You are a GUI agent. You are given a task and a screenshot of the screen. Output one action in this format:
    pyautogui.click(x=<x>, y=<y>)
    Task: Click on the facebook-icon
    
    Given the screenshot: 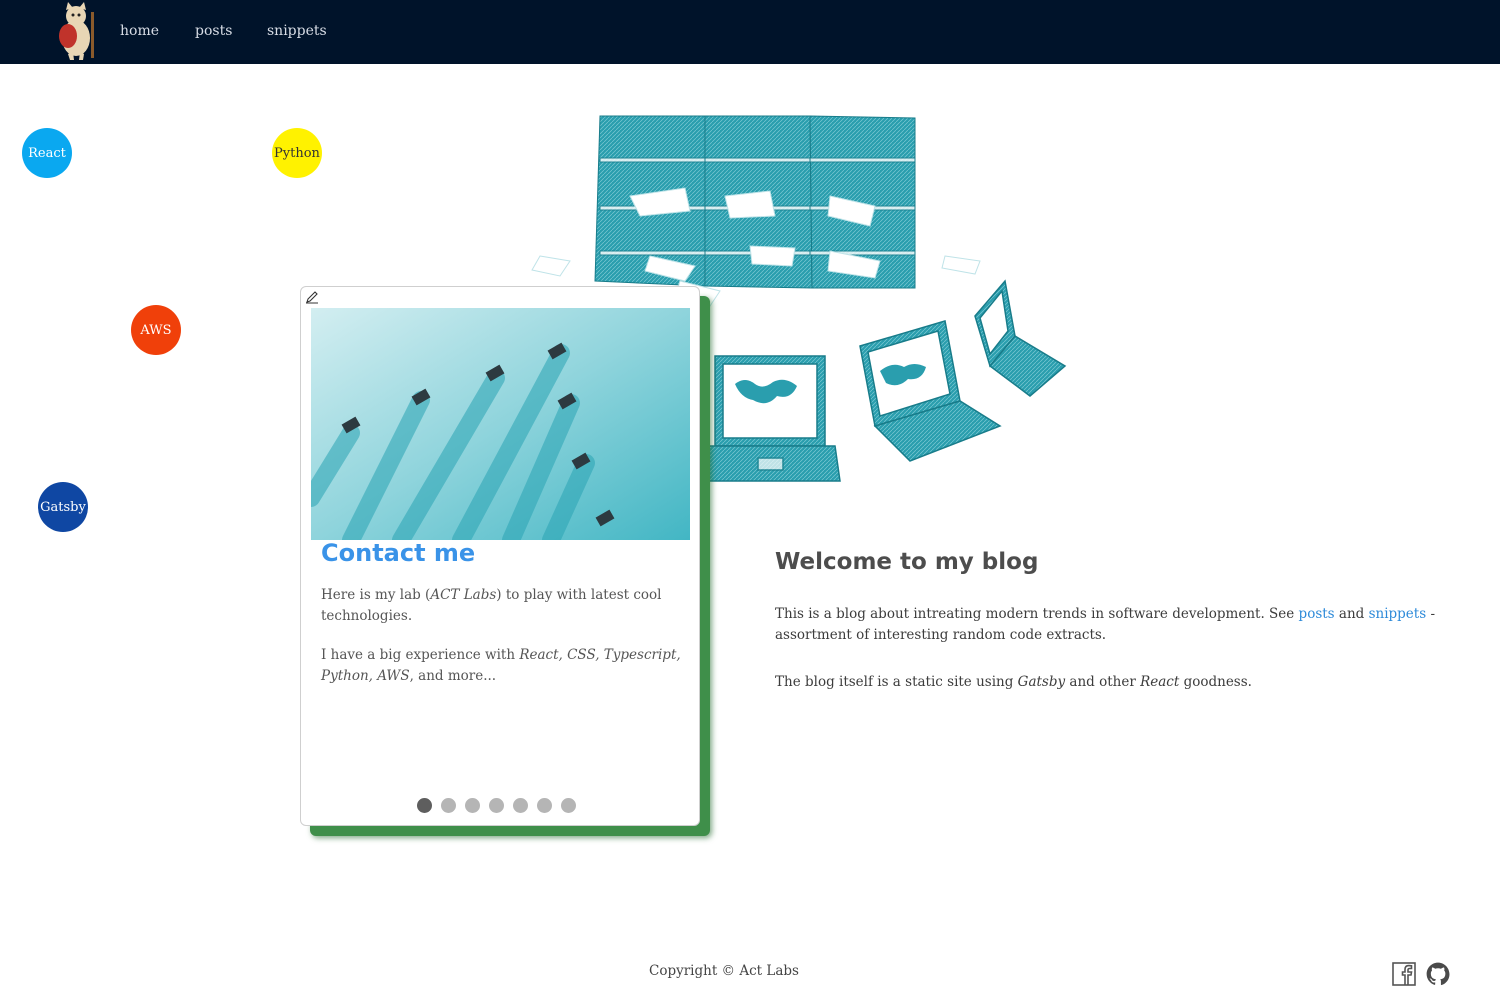 What is the action you would take?
    pyautogui.click(x=1404, y=974)
    